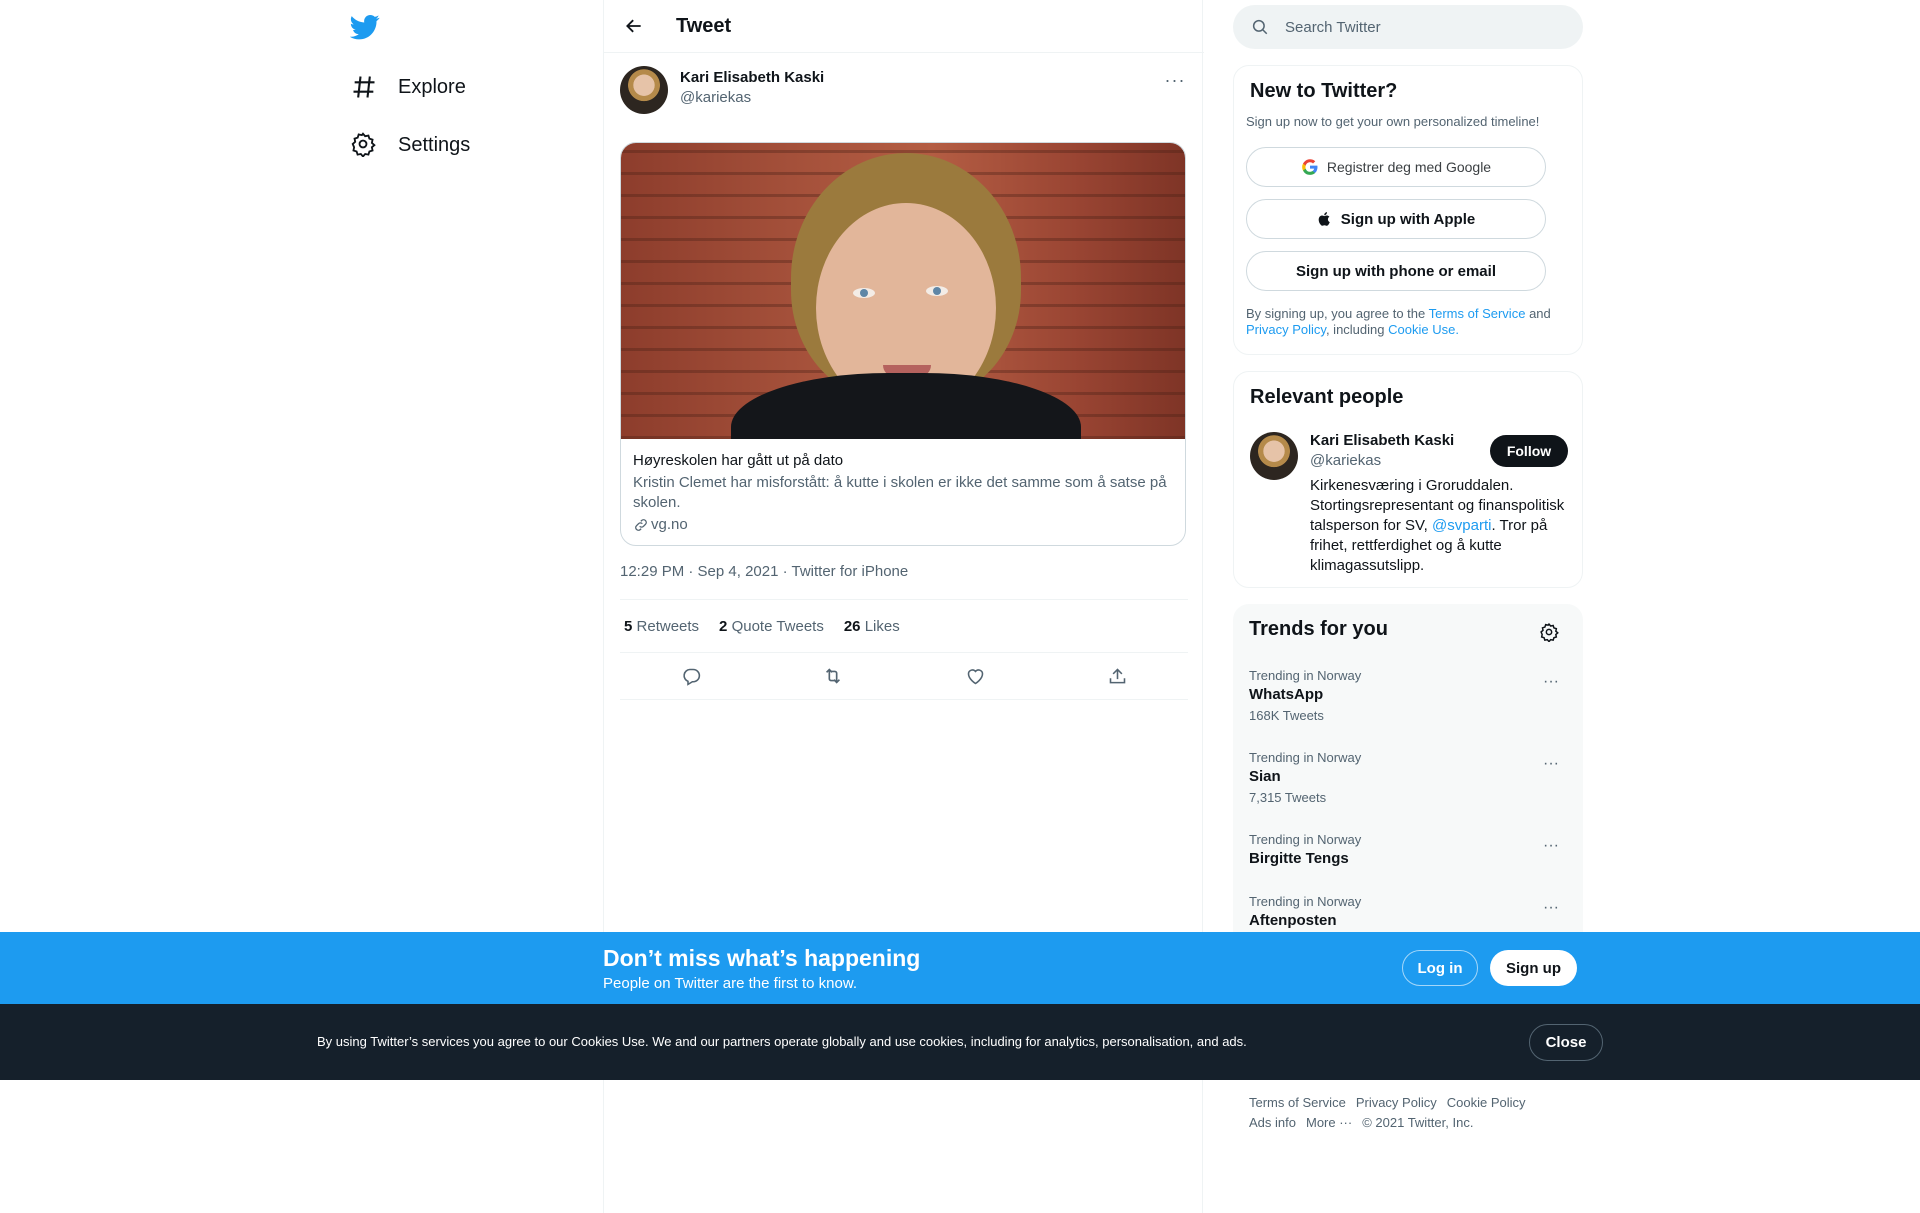  Describe the element at coordinates (408, 87) in the screenshot. I see `nav-explore: Explore` at that location.